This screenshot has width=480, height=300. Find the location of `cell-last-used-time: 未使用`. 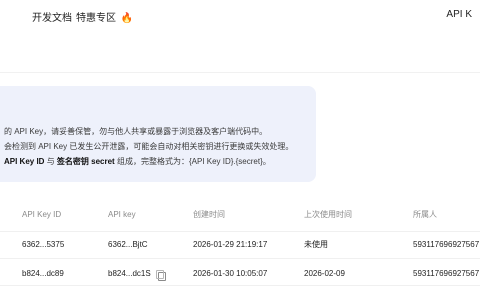

cell-last-used-time: 未使用 is located at coordinates (316, 244).